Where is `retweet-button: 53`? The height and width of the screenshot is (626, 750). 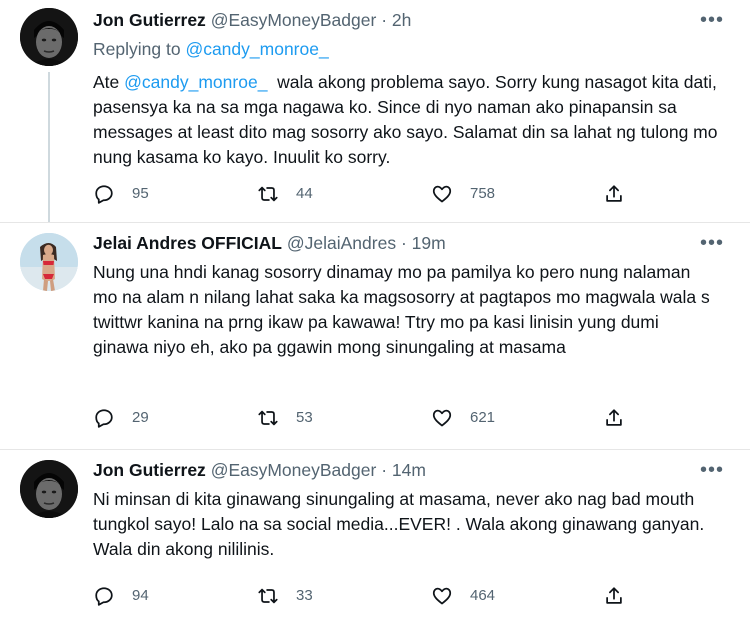
retweet-button: 53 is located at coordinates (285, 418).